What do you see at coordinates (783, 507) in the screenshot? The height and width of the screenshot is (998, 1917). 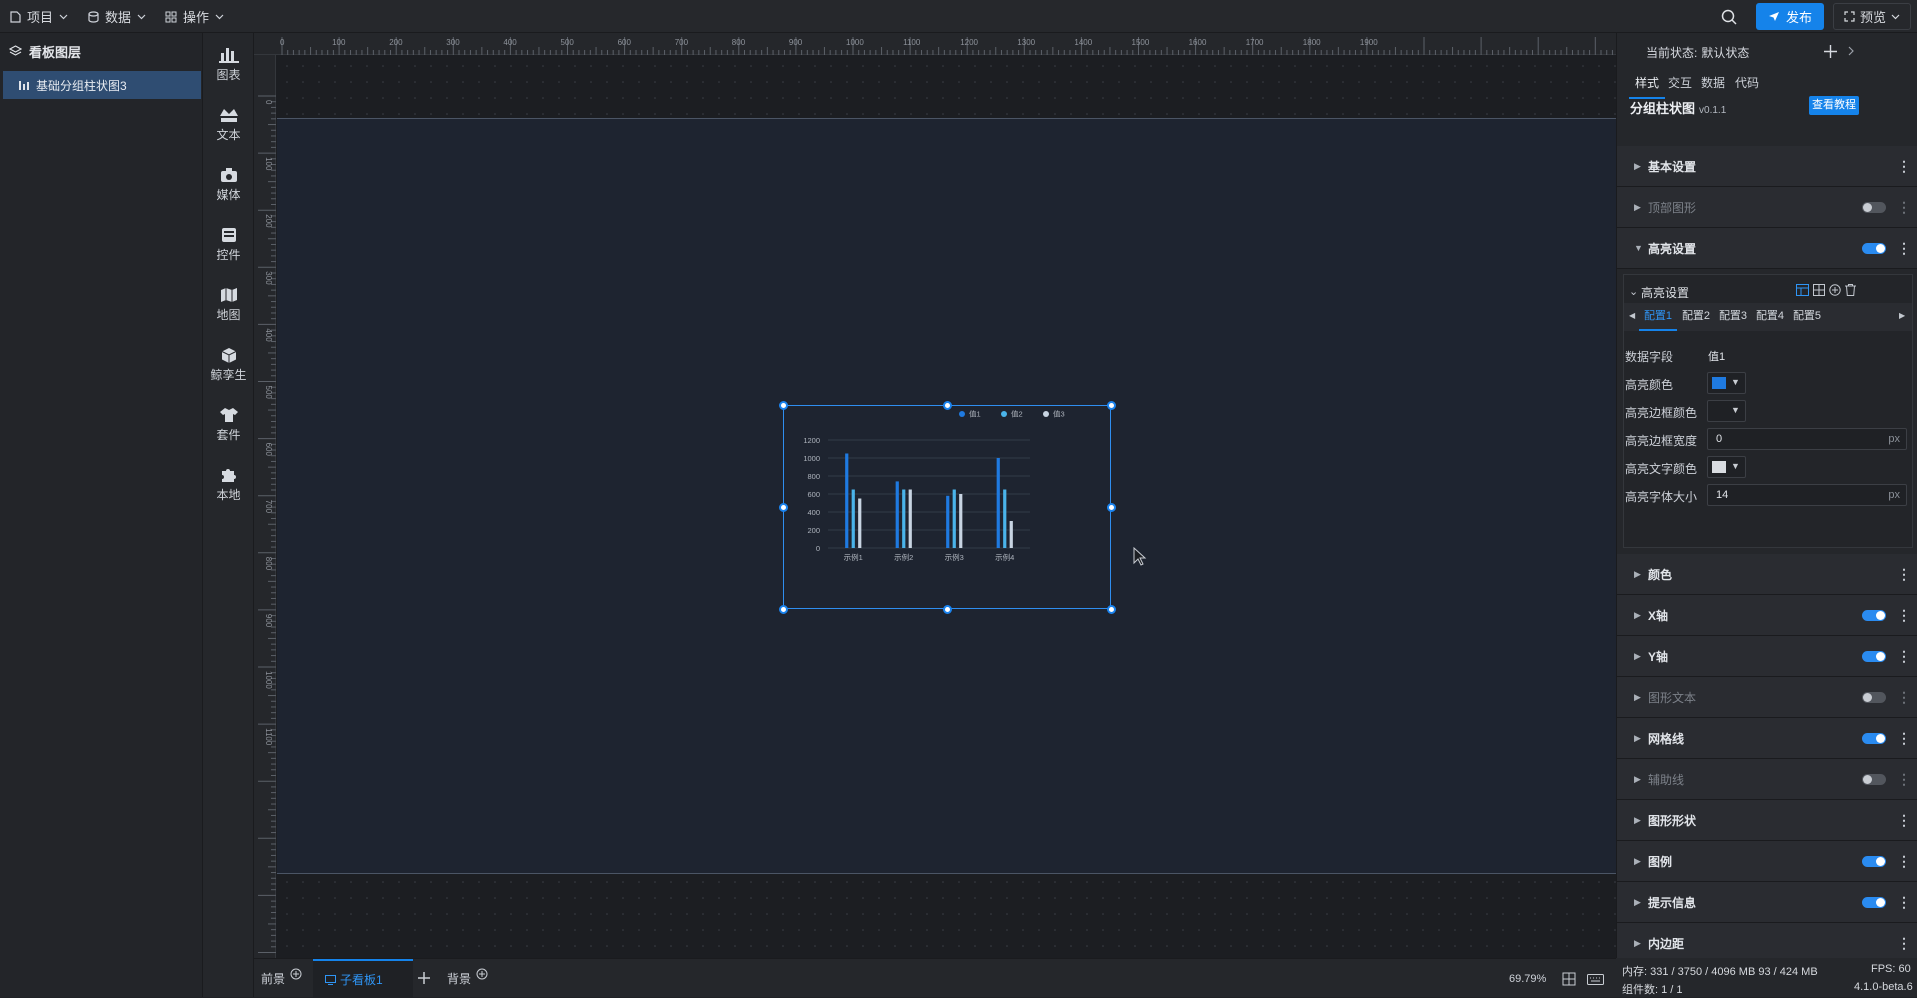 I see `resize-handle-l` at bounding box center [783, 507].